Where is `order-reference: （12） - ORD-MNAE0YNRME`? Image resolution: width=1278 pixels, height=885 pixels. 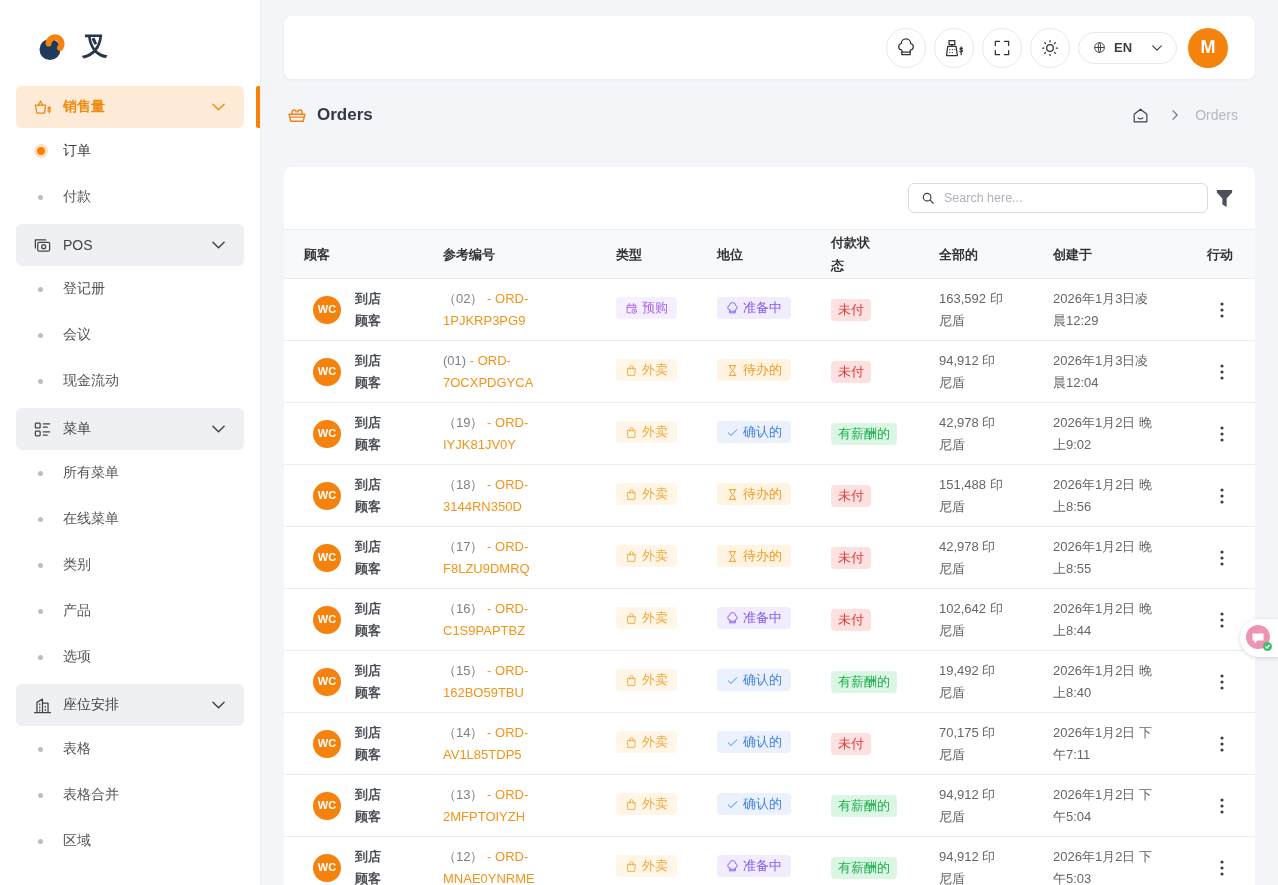
order-reference: （12） - ORD-MNAE0YNRME is located at coordinates (512, 865).